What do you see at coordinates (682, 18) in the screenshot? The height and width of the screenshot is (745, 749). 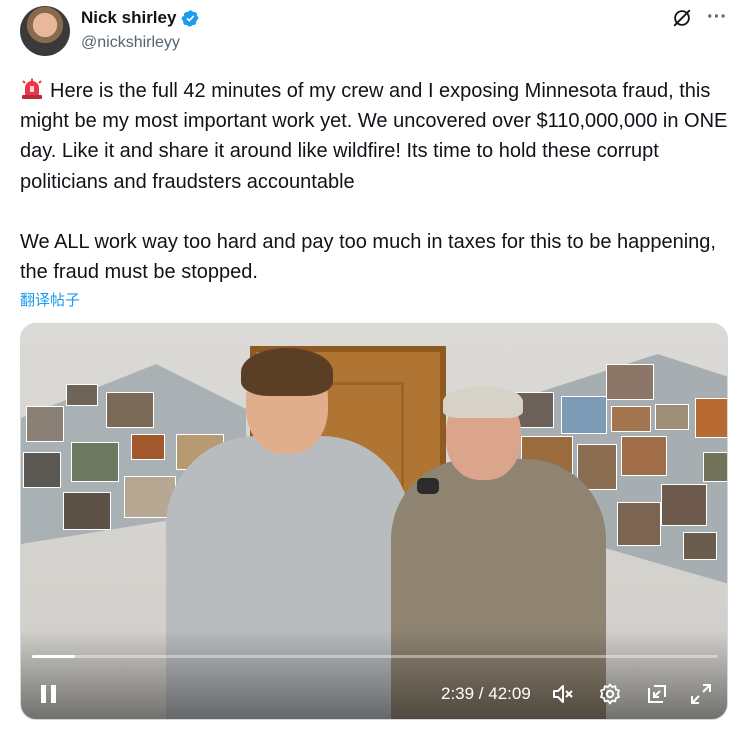 I see `grok-icon` at bounding box center [682, 18].